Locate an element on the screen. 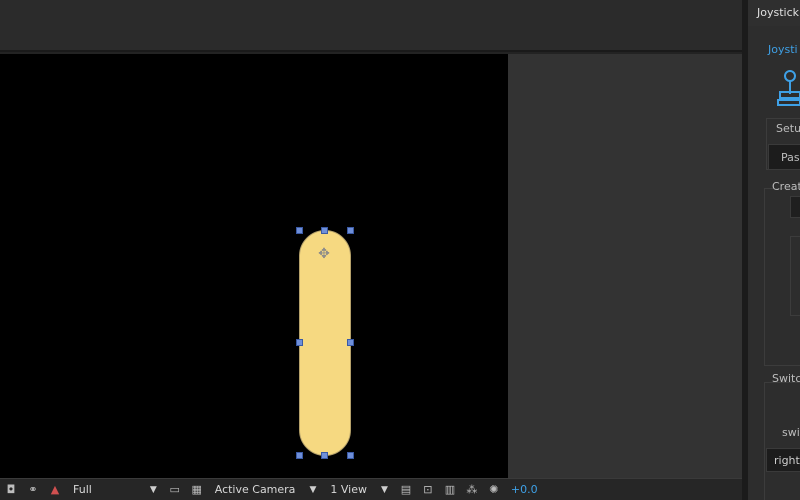 The height and width of the screenshot is (500, 800). region-of-interest-icon: ▭ is located at coordinates (175, 490).